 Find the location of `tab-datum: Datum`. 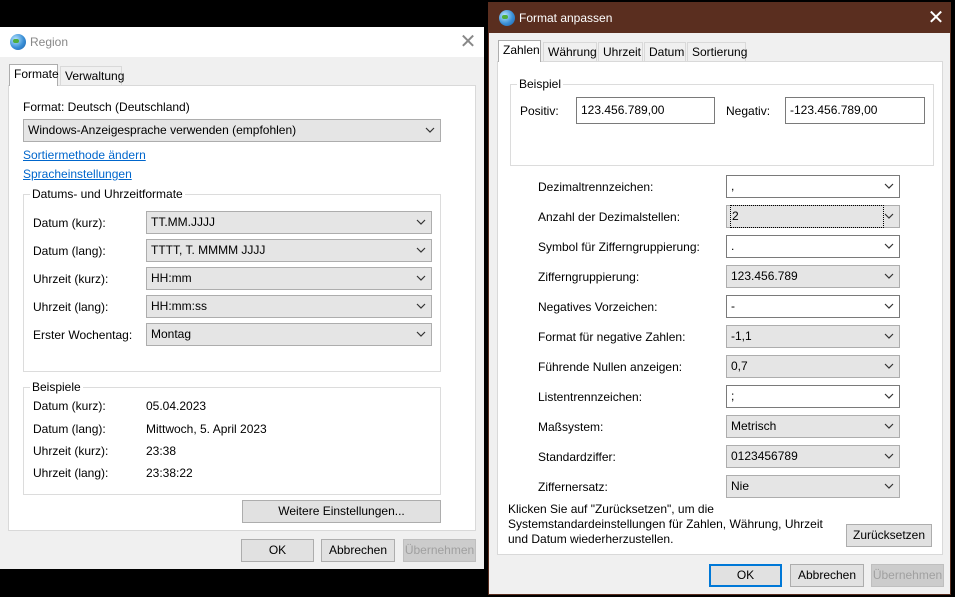

tab-datum: Datum is located at coordinates (665, 52).